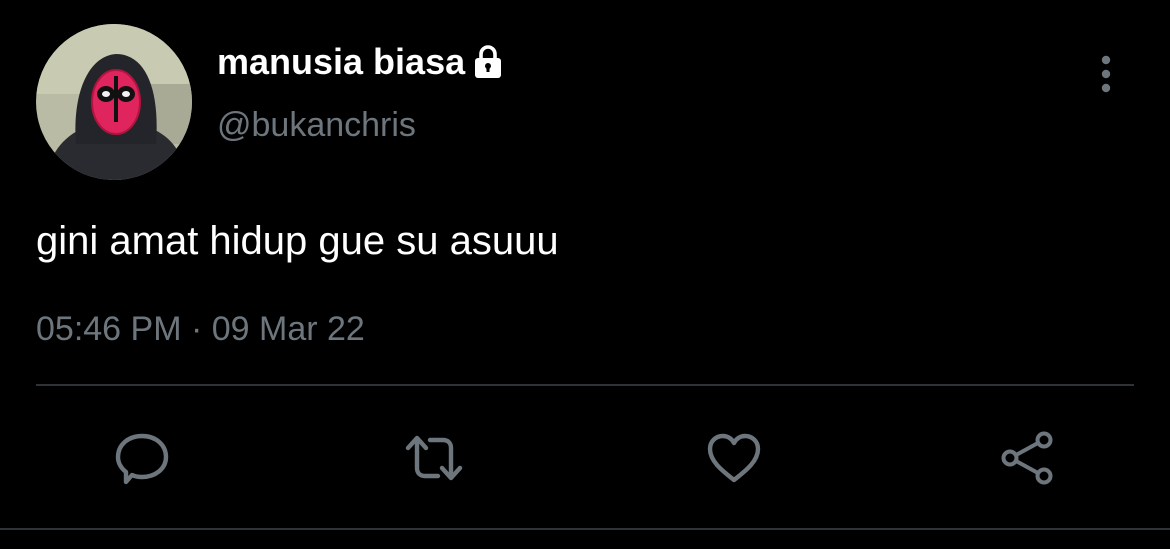 Image resolution: width=1170 pixels, height=549 pixels. Describe the element at coordinates (585, 385) in the screenshot. I see `divider` at that location.